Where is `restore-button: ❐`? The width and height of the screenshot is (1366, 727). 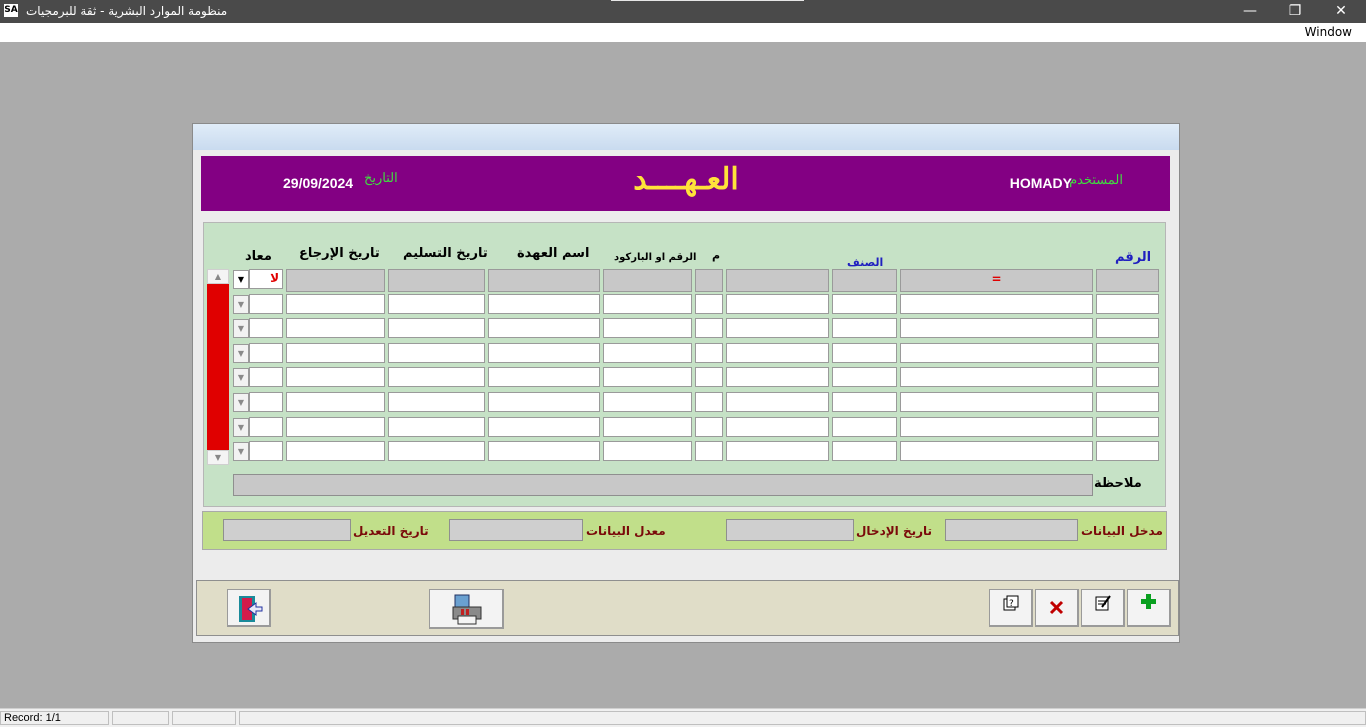 restore-button: ❐ is located at coordinates (1295, 11).